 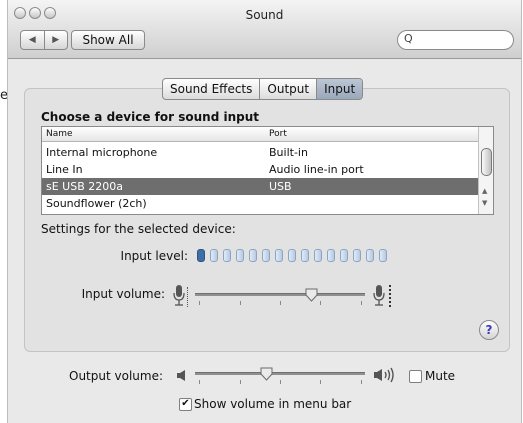 I want to click on help-button: ?, so click(x=489, y=330).